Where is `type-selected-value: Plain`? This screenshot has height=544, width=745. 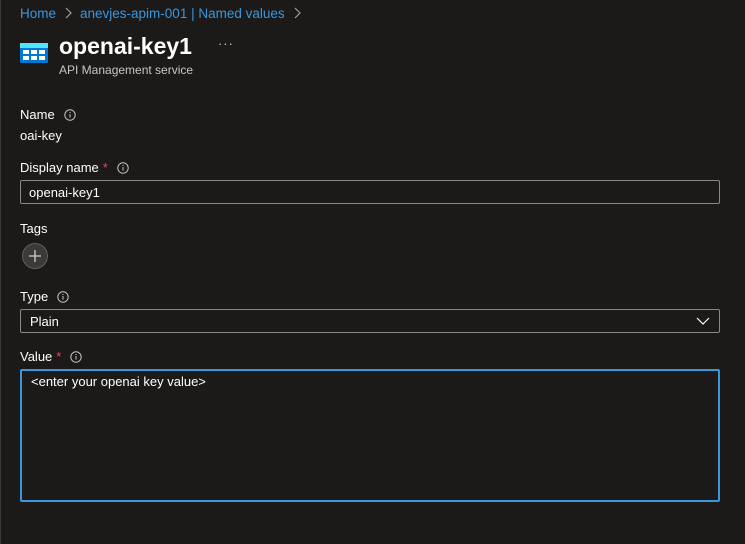 type-selected-value: Plain is located at coordinates (44, 321).